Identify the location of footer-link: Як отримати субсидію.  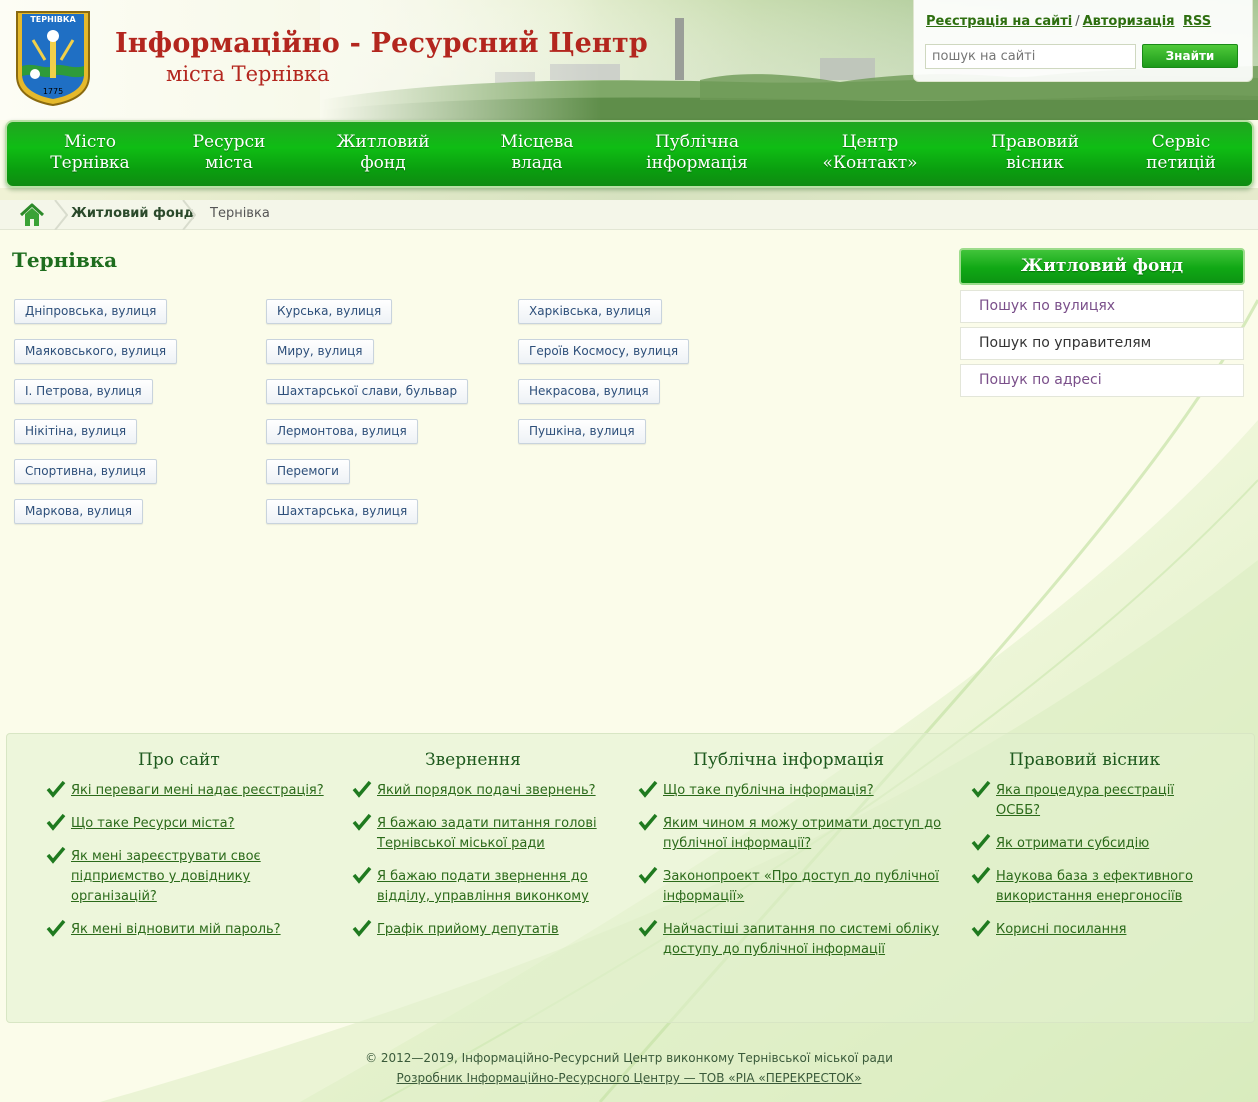
(1098, 844).